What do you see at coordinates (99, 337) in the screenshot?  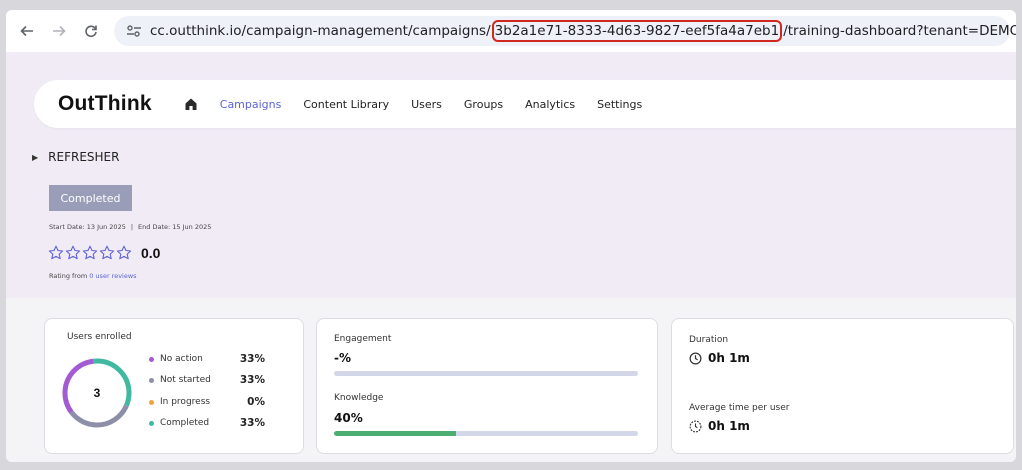 I see `users-enrolled-label: Users enrolled` at bounding box center [99, 337].